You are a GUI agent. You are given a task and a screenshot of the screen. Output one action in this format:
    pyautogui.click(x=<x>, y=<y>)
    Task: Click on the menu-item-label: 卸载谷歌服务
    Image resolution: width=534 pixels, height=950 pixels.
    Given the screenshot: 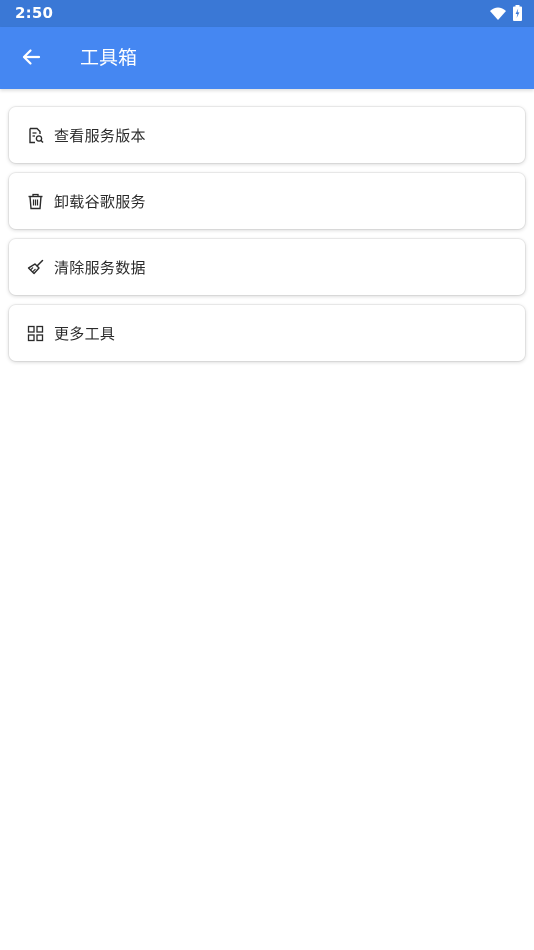 What is the action you would take?
    pyautogui.click(x=100, y=201)
    